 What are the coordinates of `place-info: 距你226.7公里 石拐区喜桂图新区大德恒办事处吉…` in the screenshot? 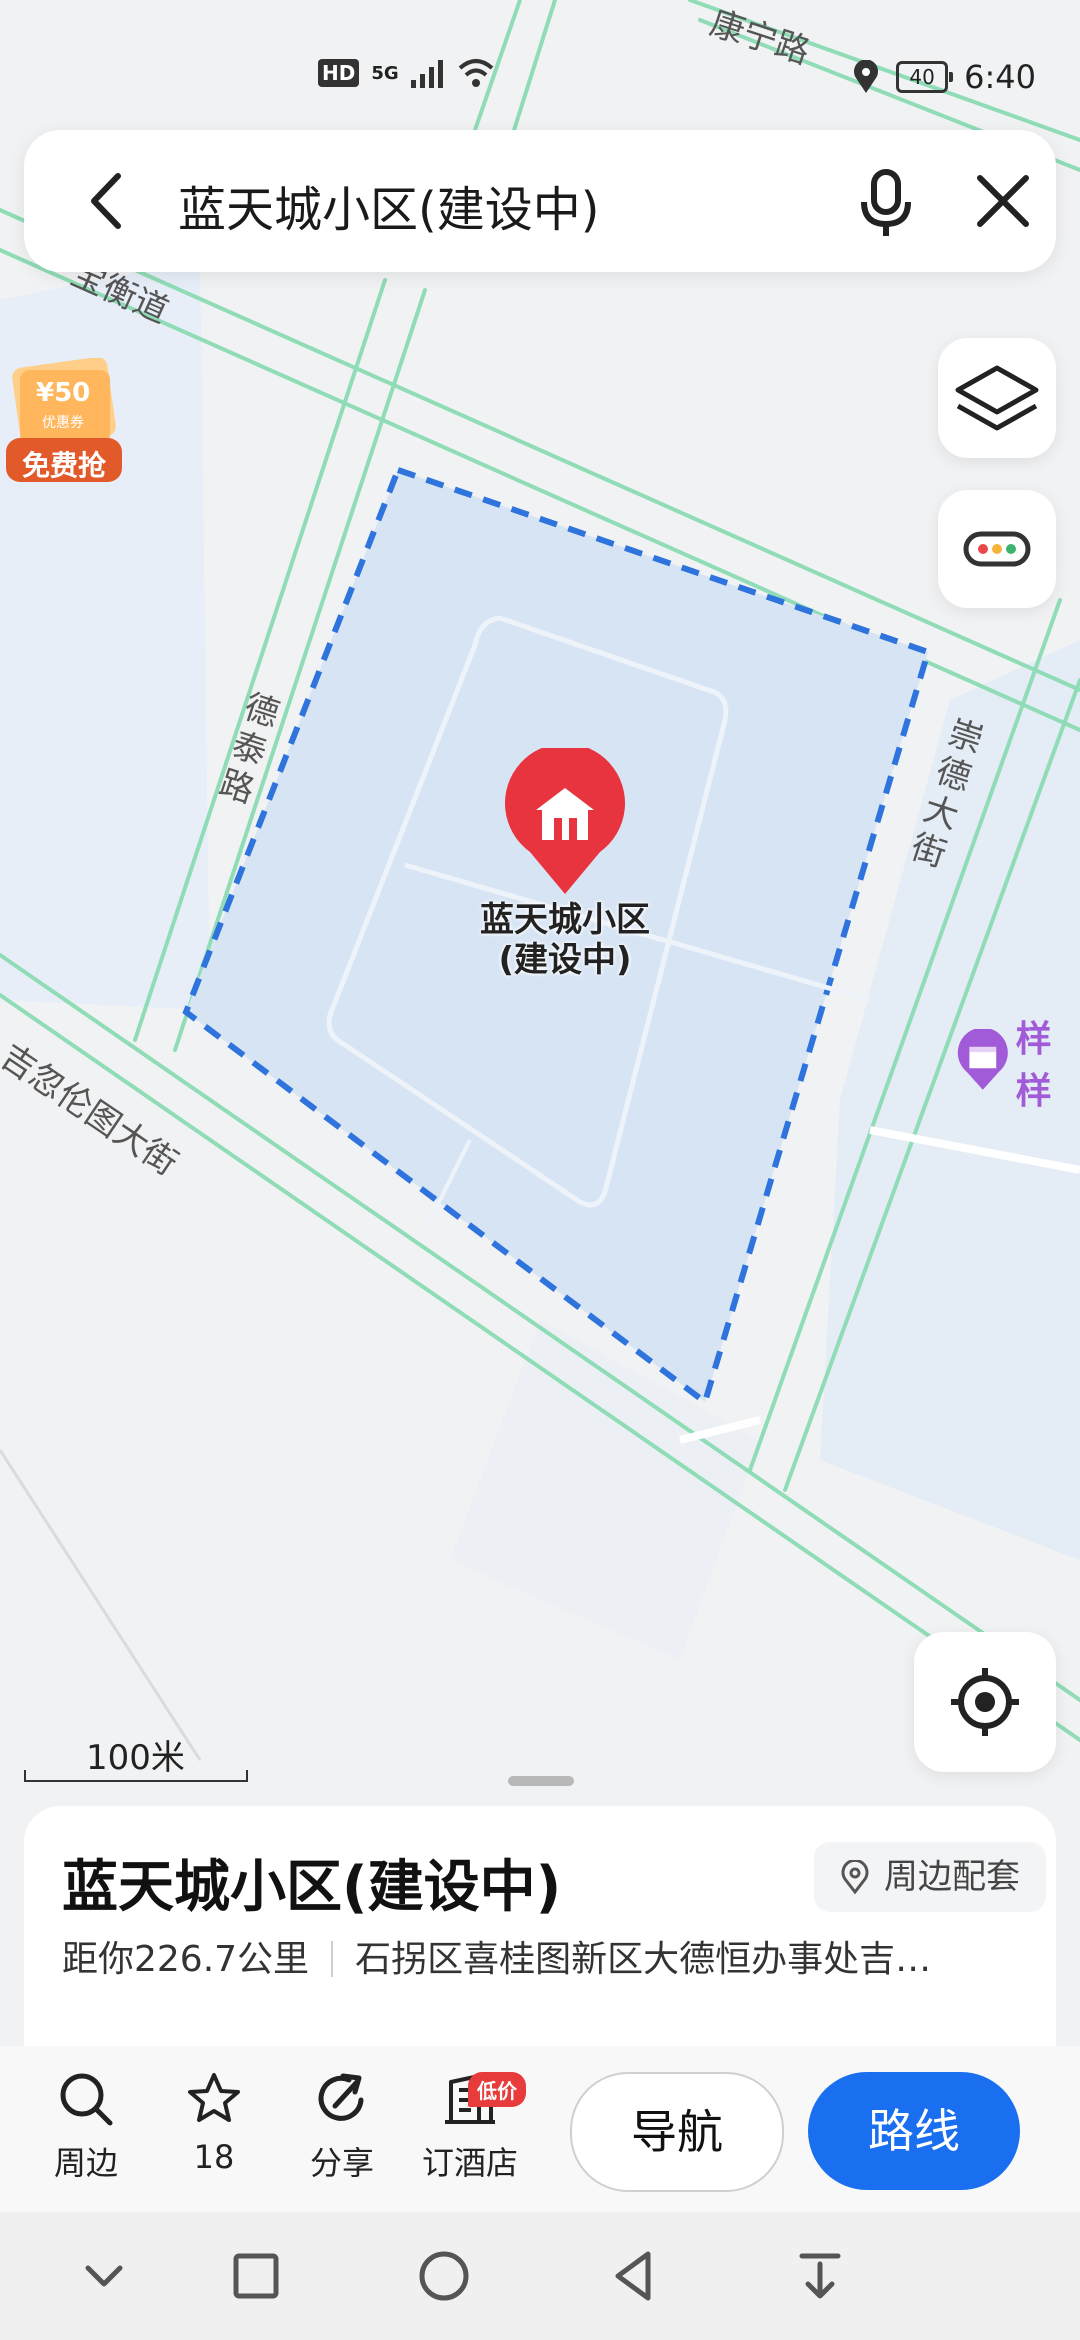 It's located at (542, 1956).